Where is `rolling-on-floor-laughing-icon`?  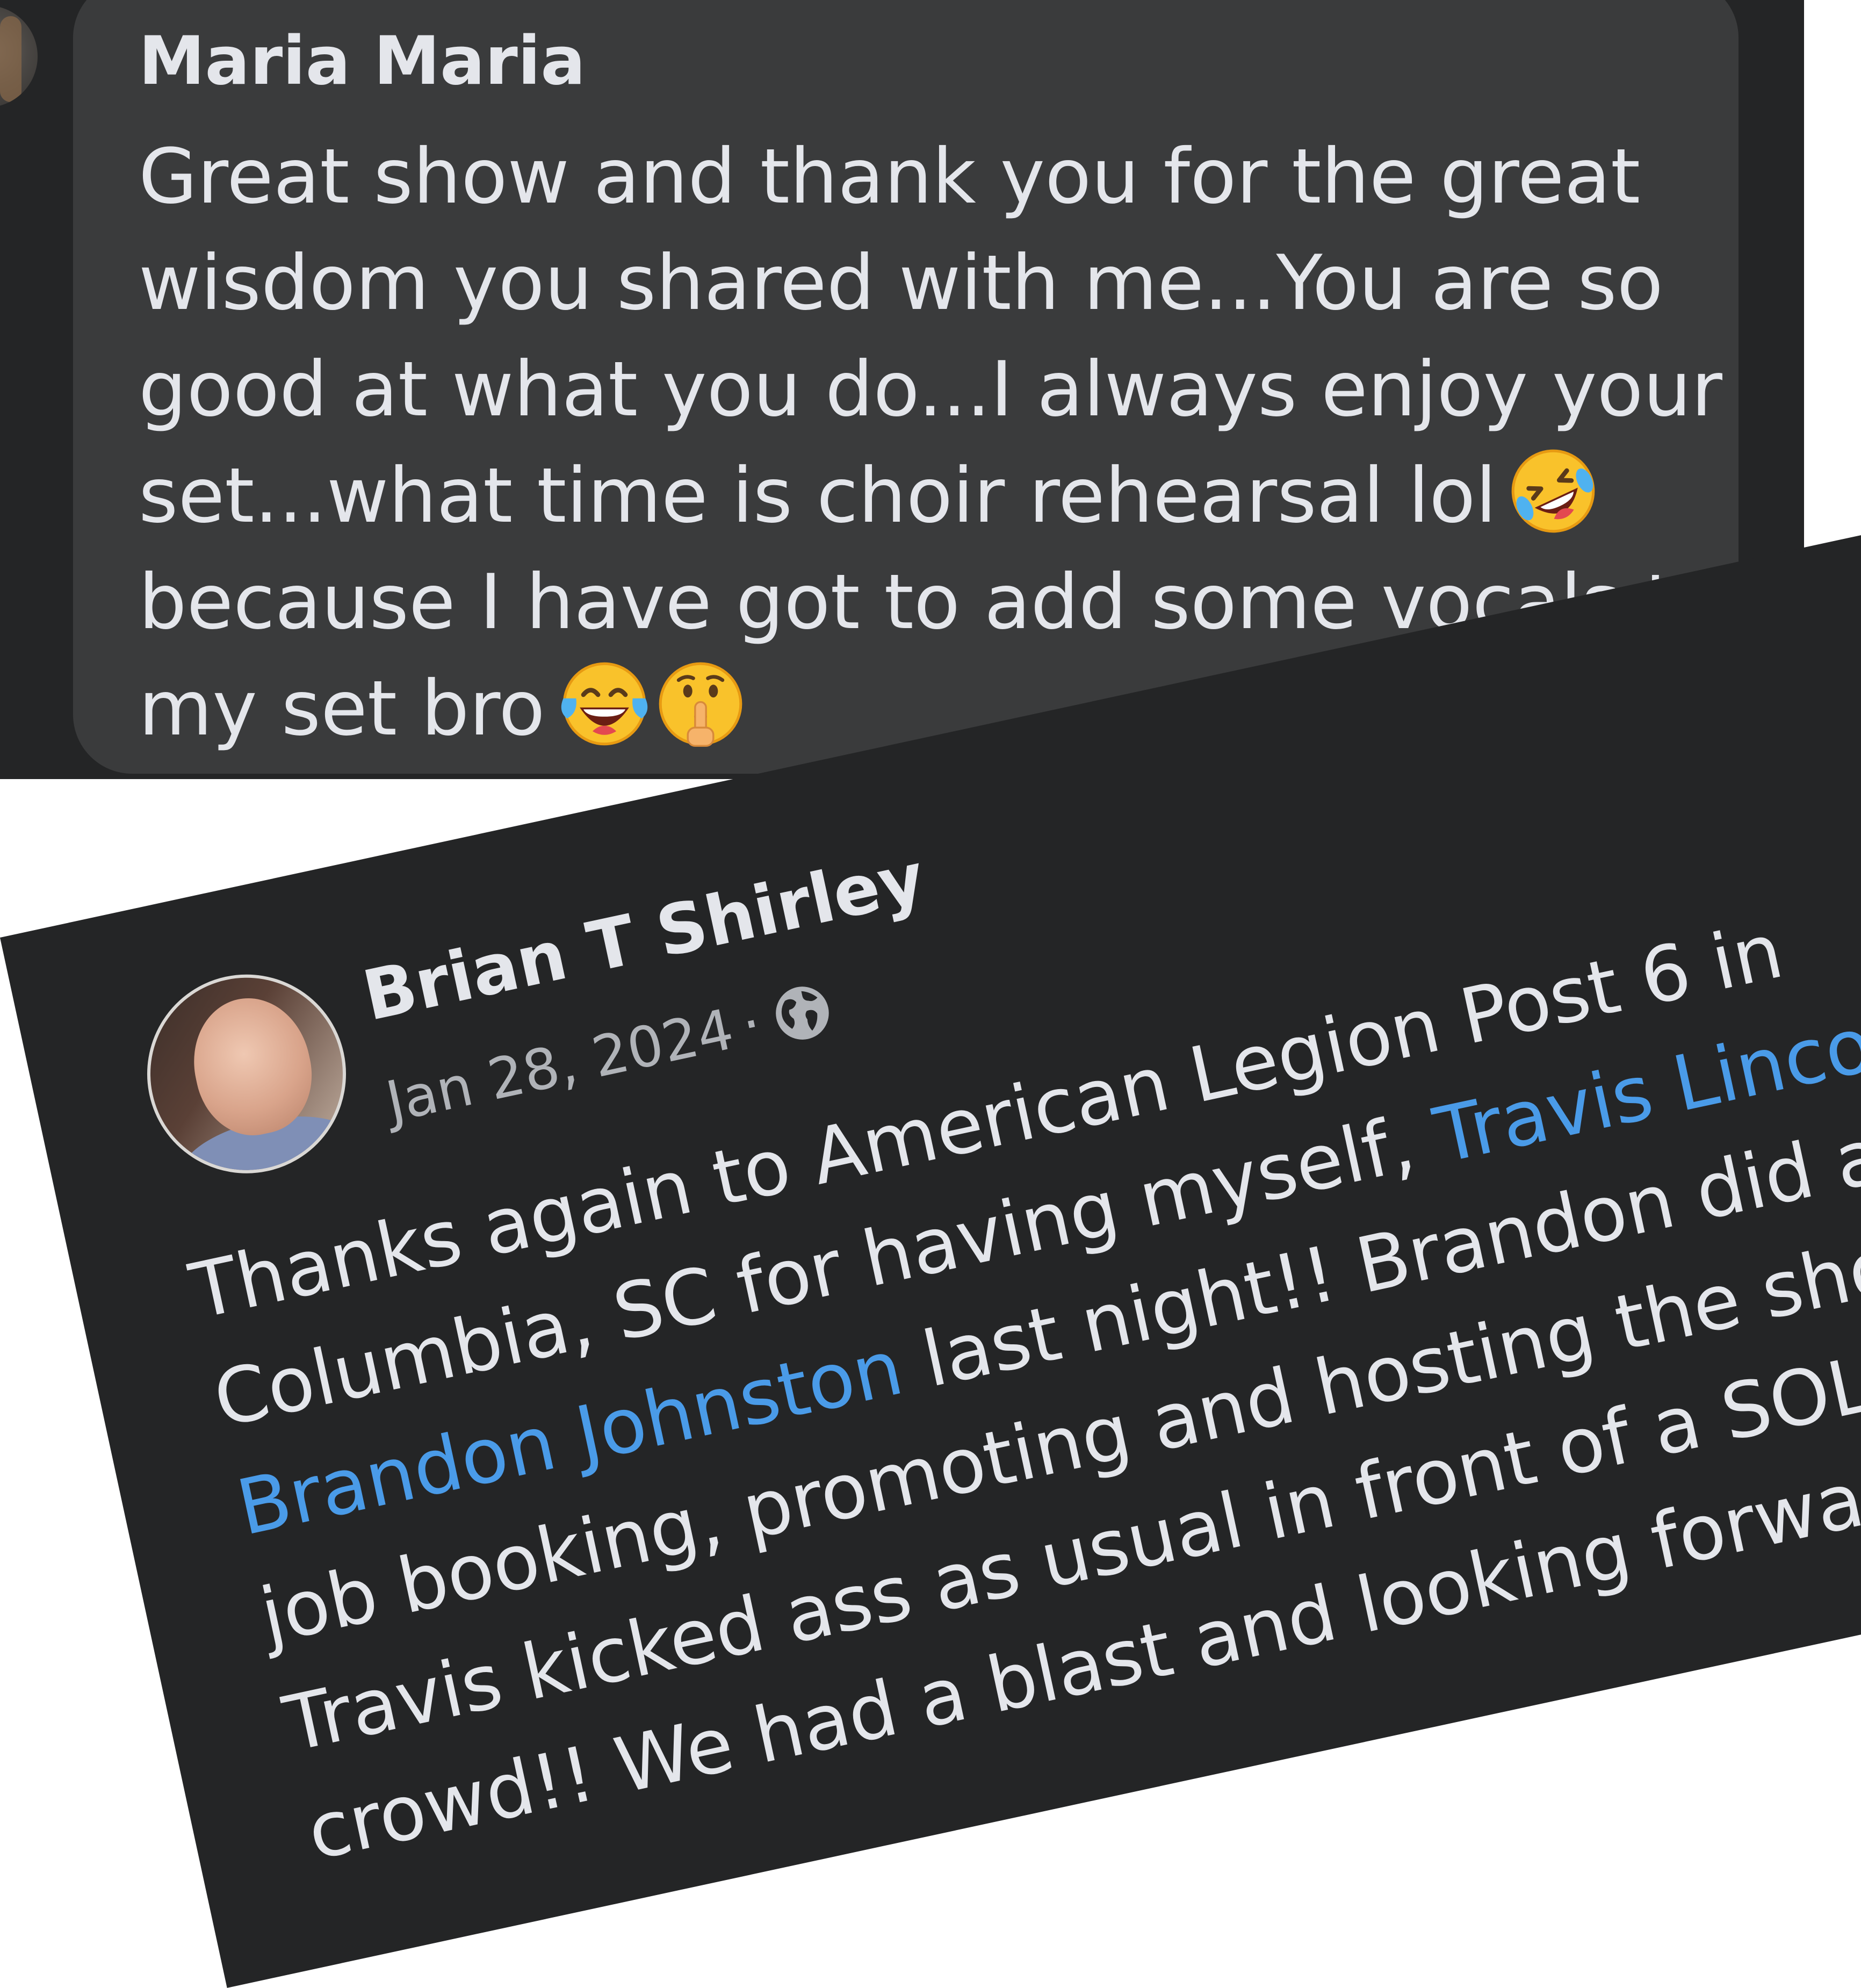
rolling-on-floor-laughing-icon is located at coordinates (1553, 491).